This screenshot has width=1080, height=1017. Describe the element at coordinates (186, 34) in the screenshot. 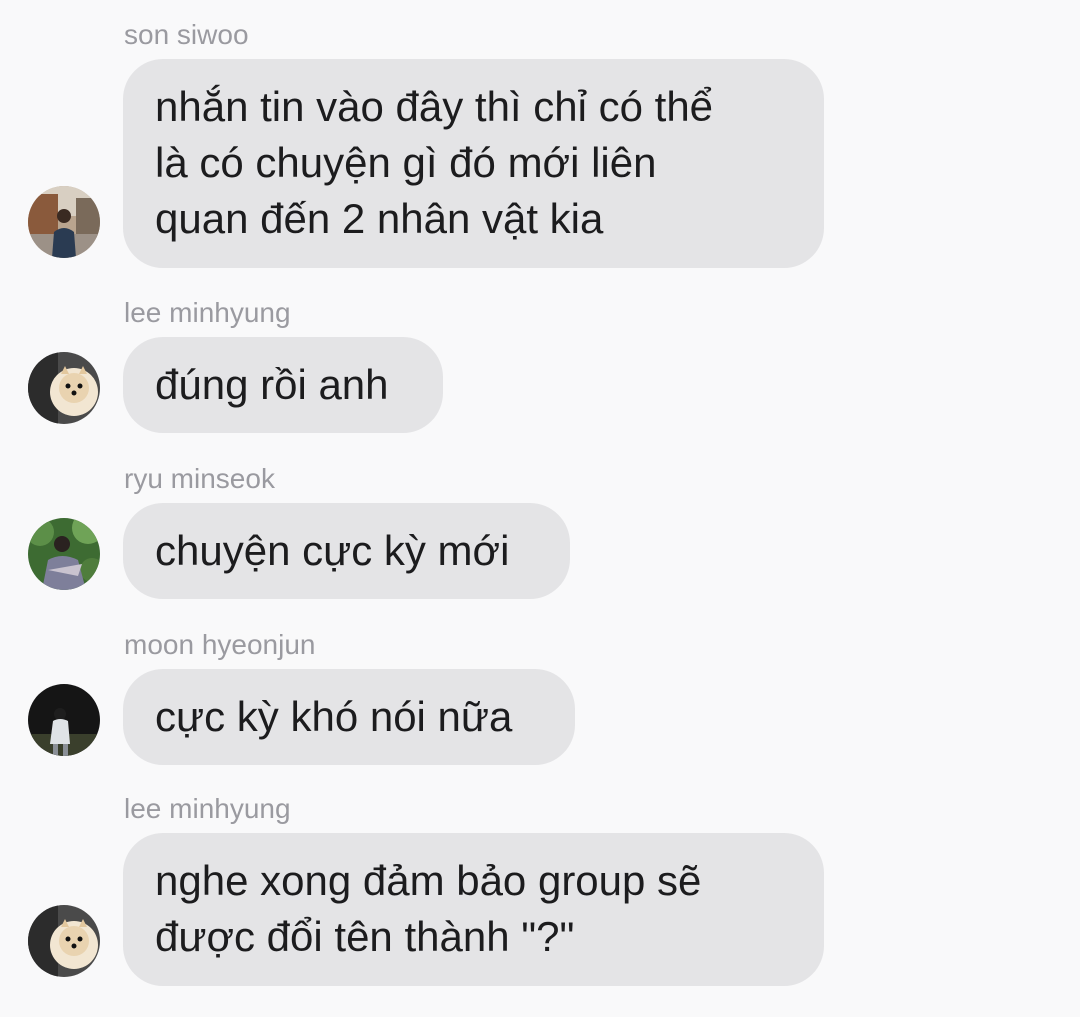

I see `sender-name: son siwoo` at that location.